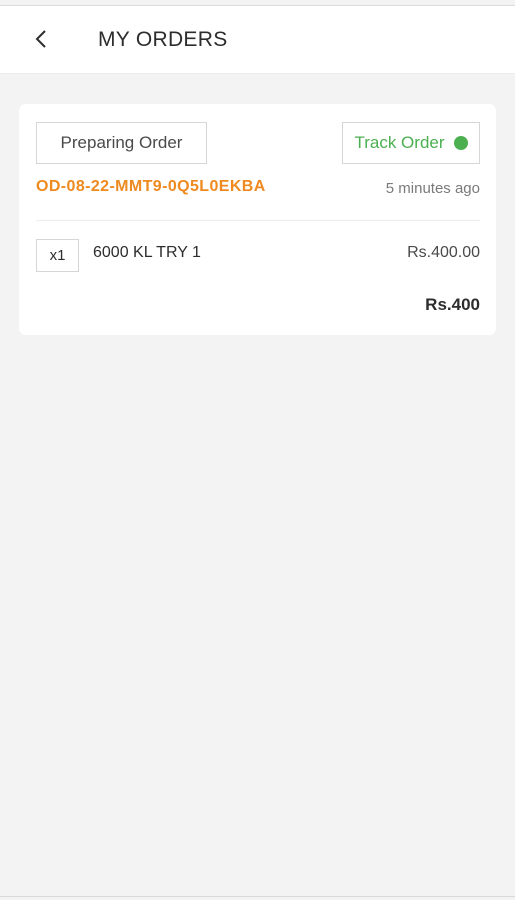 The image size is (515, 900). What do you see at coordinates (151, 186) in the screenshot?
I see `order-id: OD-08-22-MMT9-0Q5L0EKBA` at bounding box center [151, 186].